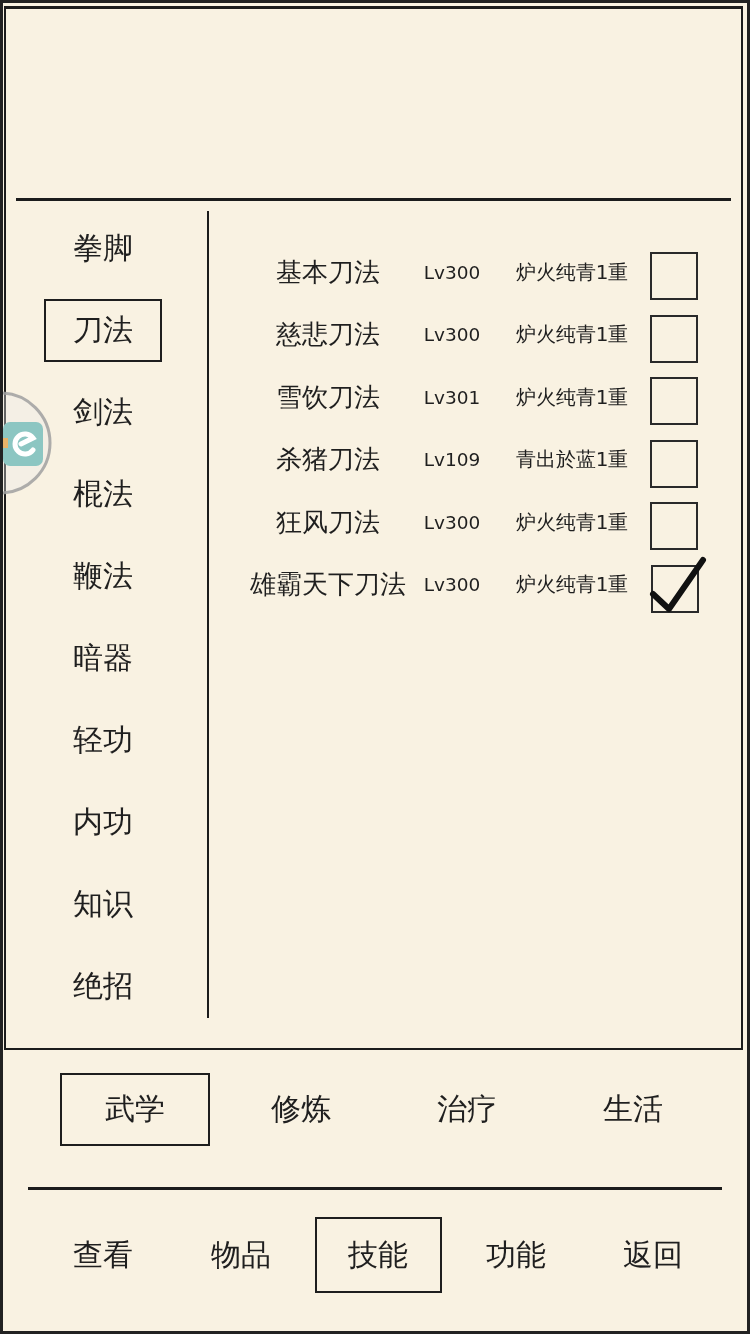 This screenshot has height=1334, width=750. What do you see at coordinates (103, 576) in the screenshot?
I see `category-tab: 鞭法` at bounding box center [103, 576].